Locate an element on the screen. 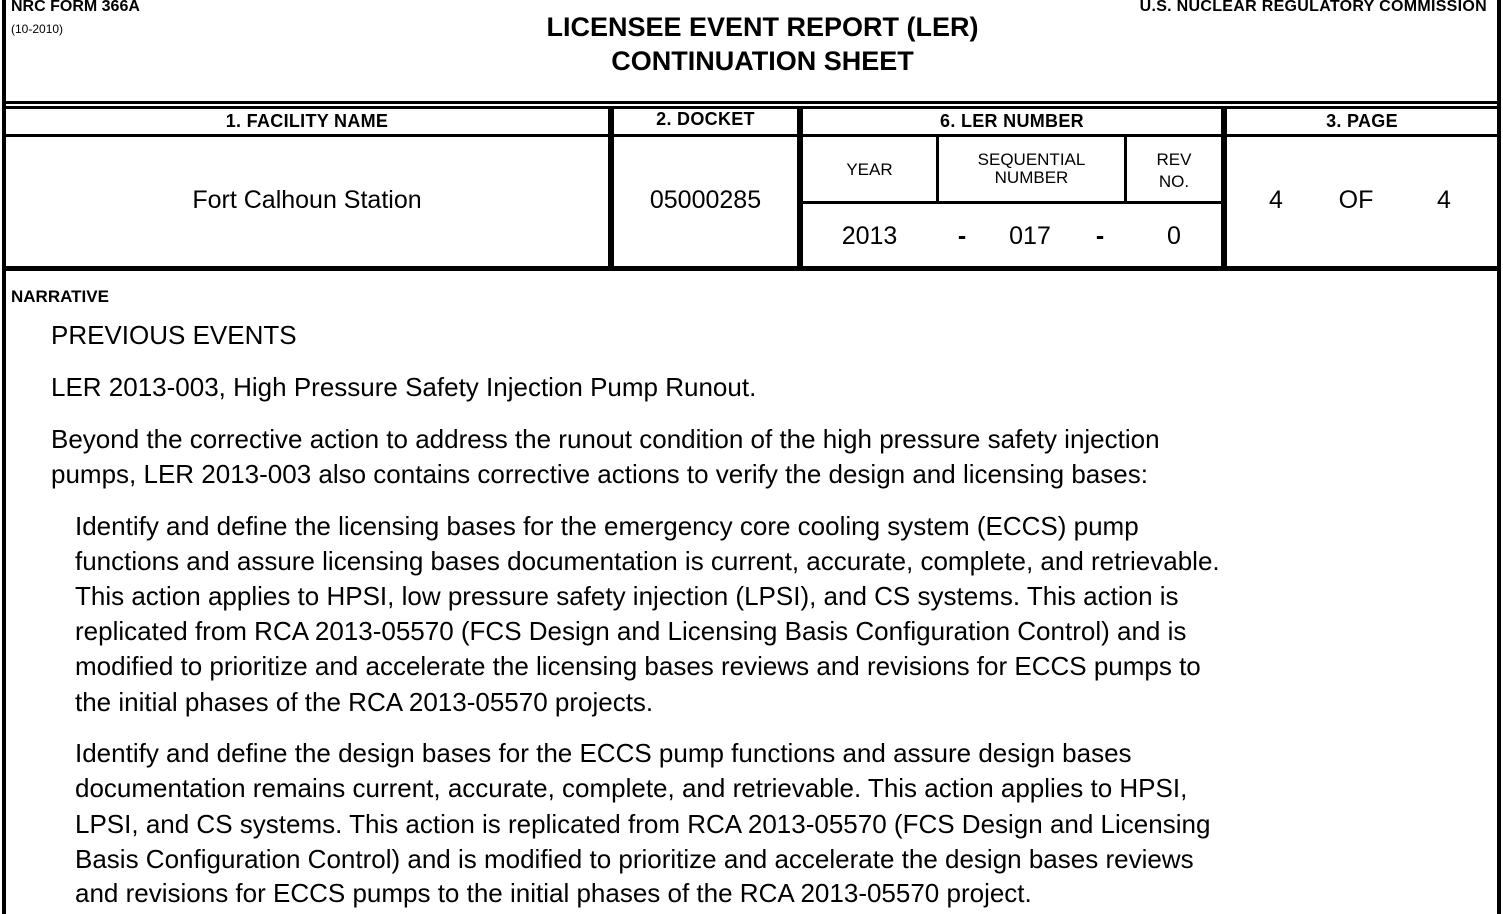 The height and width of the screenshot is (914, 1503). form-title: LICENSEE EVENT REPORT (LER) is located at coordinates (762, 27).